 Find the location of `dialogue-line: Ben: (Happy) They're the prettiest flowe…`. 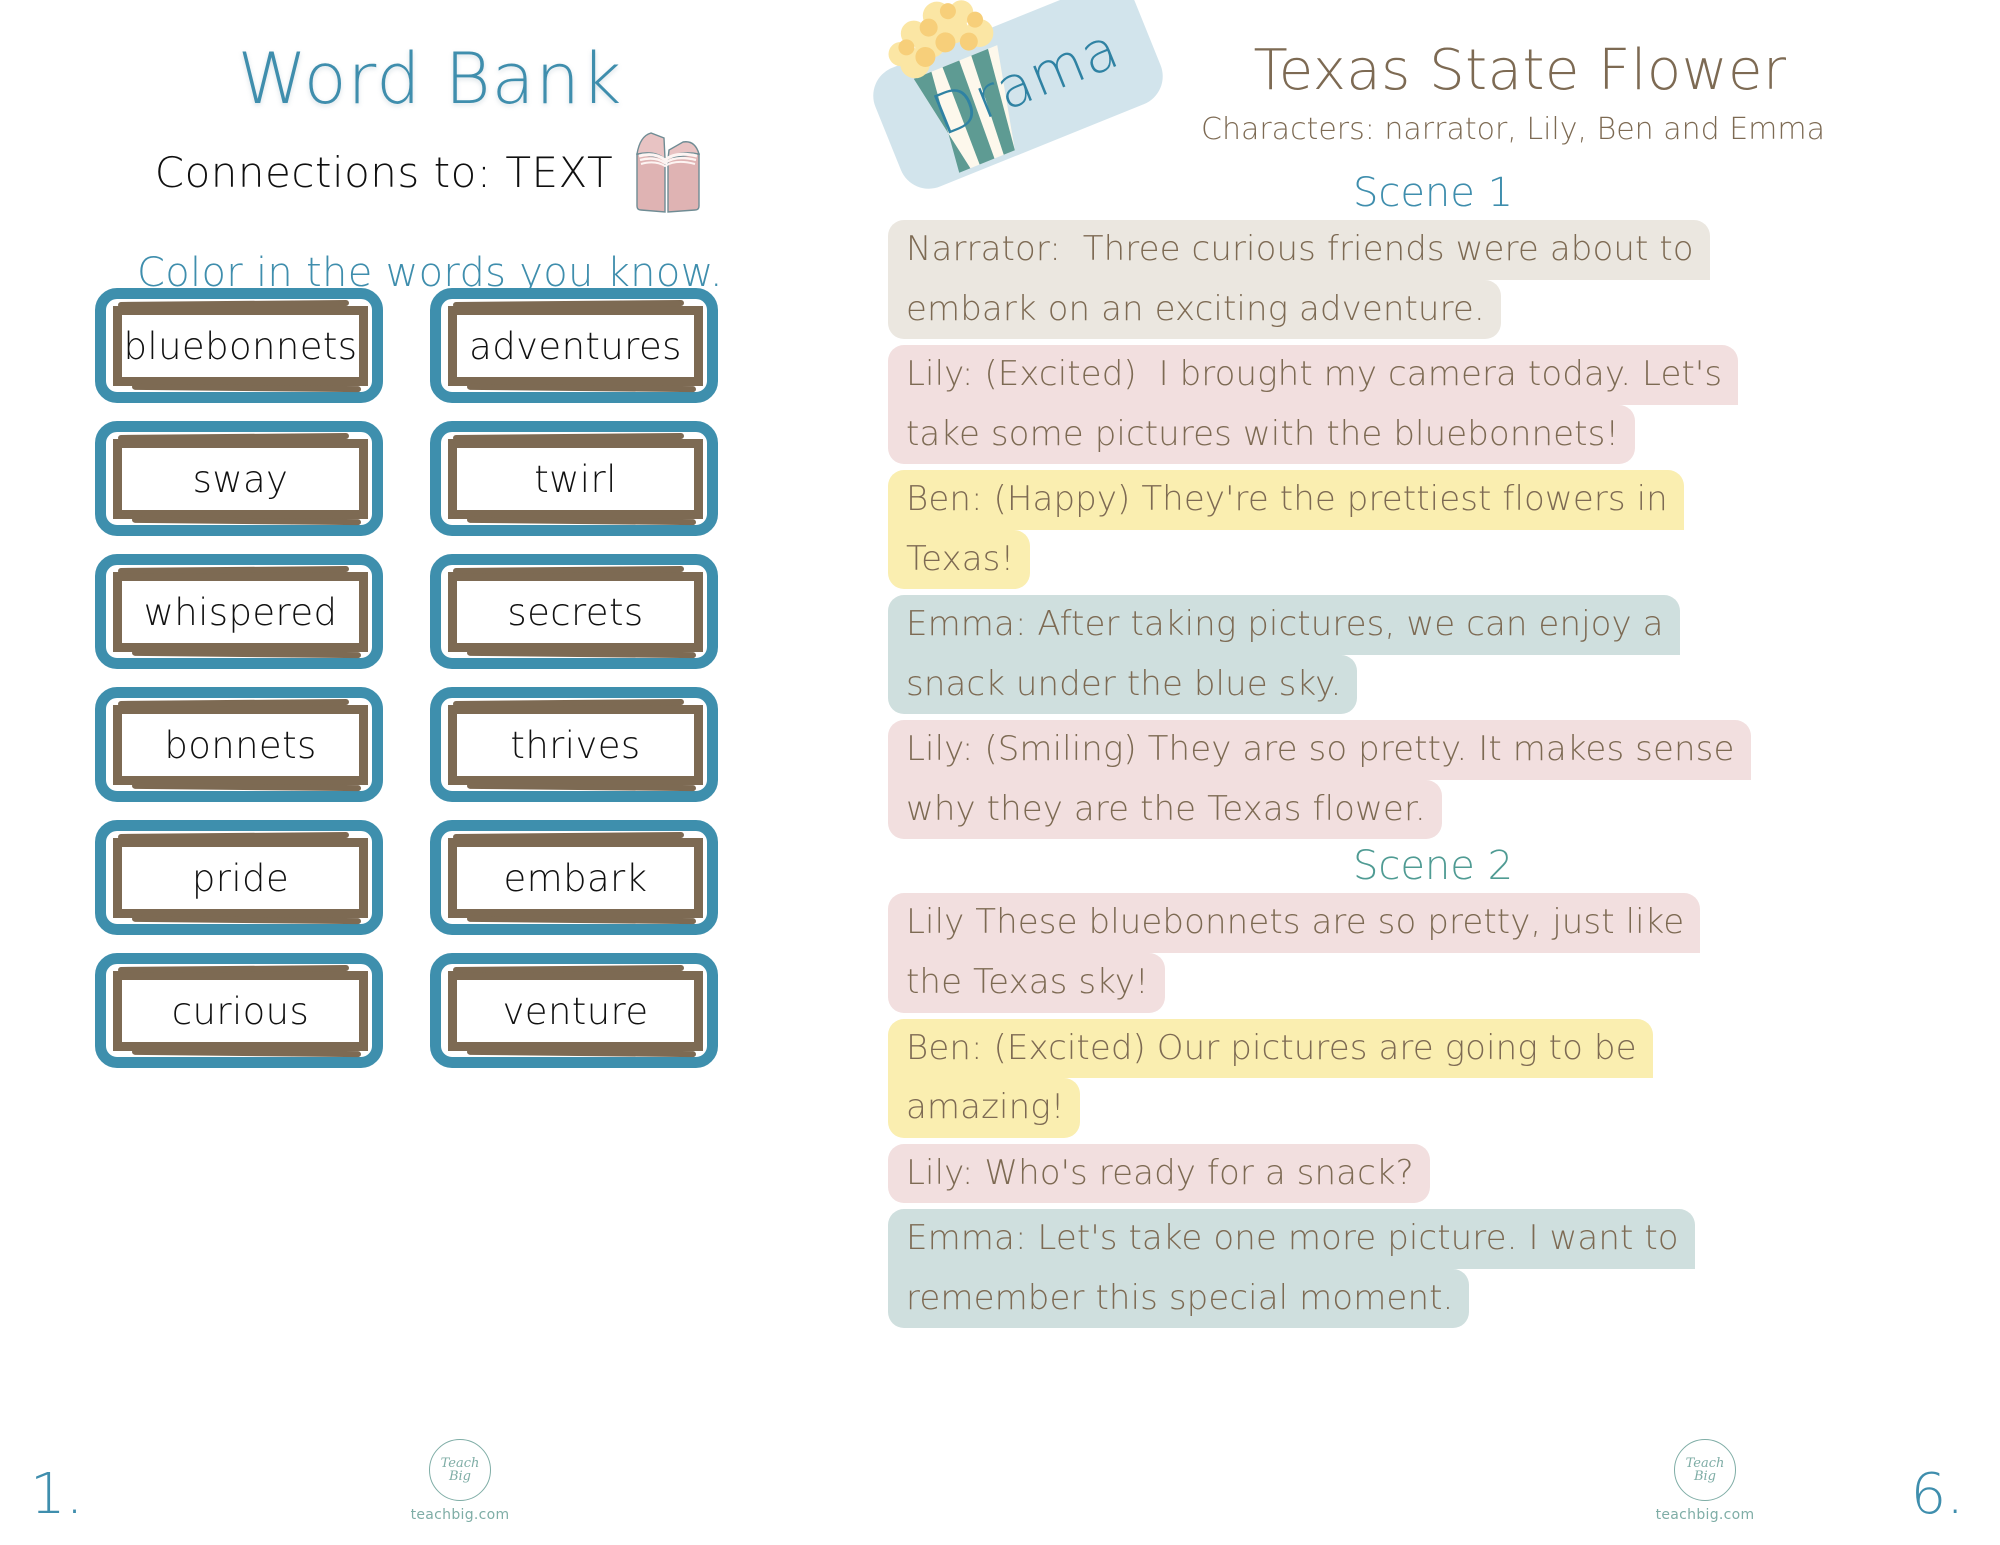

dialogue-line: Ben: (Happy) They're the prettiest flowe… is located at coordinates (1433, 530).